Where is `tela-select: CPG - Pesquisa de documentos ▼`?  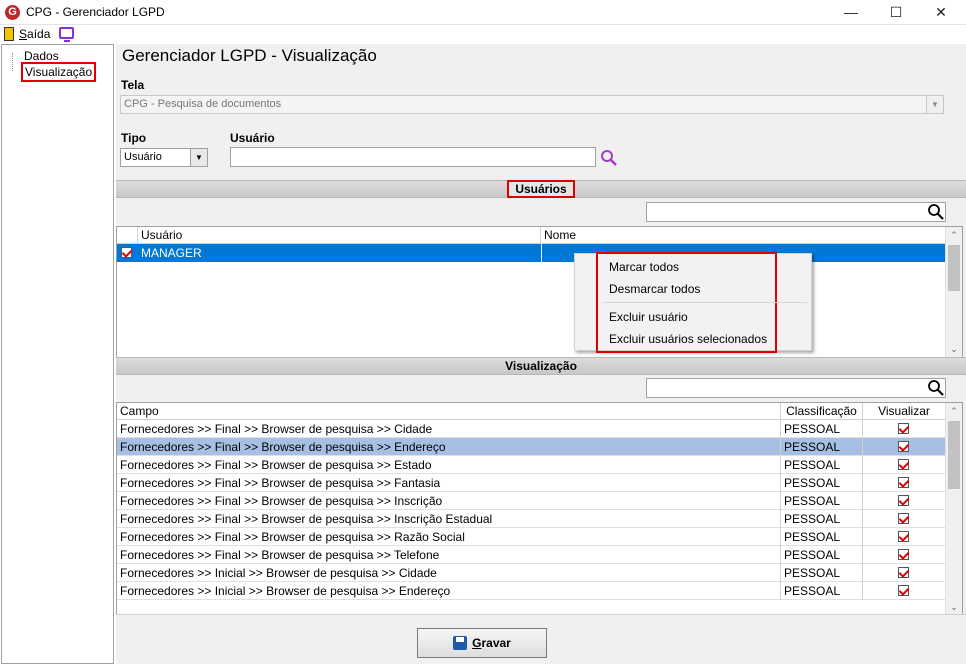
tela-select: CPG - Pesquisa de documentos ▼ is located at coordinates (532, 104).